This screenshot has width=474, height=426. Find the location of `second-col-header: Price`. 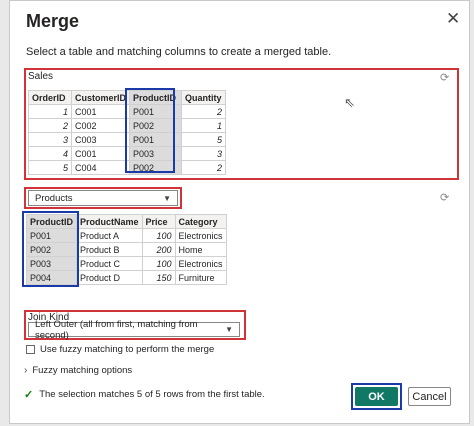

second-col-header: Price is located at coordinates (158, 221).